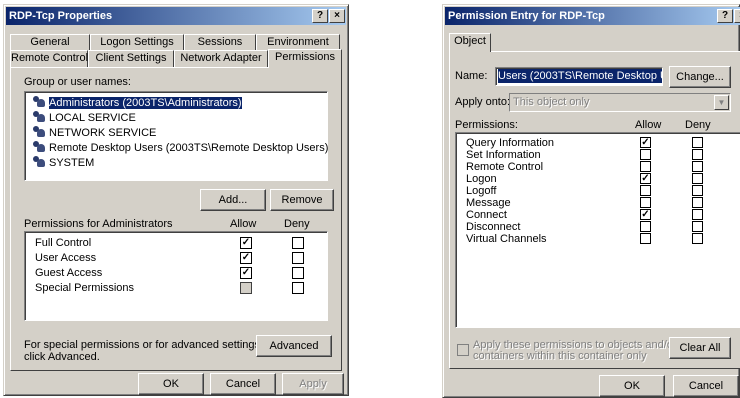 This screenshot has height=398, width=740. I want to click on permission-name: Set Information, so click(503, 155).